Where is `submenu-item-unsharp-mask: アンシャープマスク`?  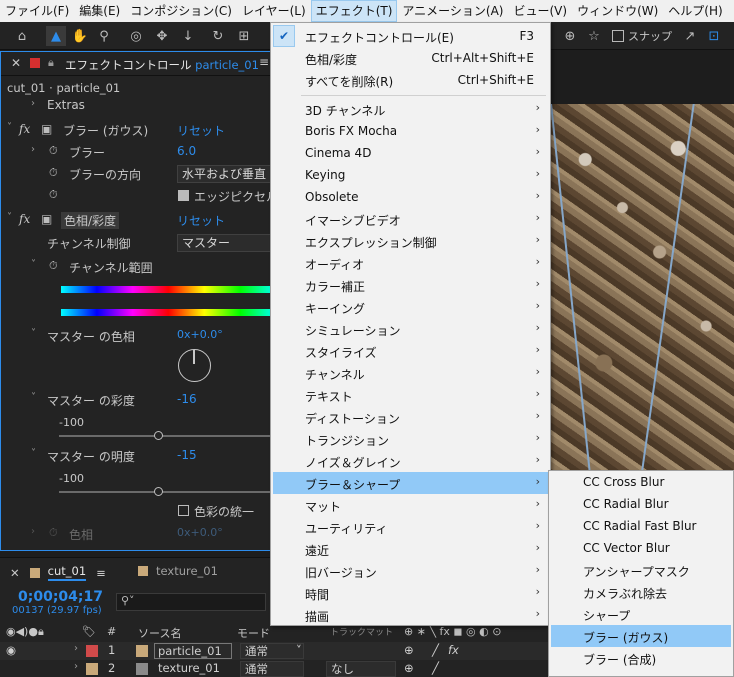
submenu-item-unsharp-mask: アンシャープマスク is located at coordinates (641, 570).